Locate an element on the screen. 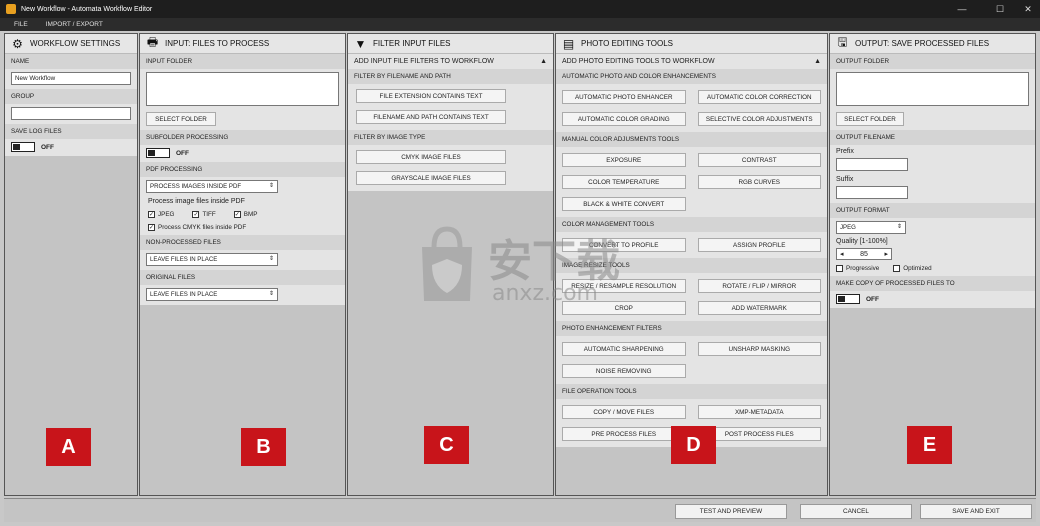  add-filters-label: ADD INPUT FILE FILTERS TO WORKFLOW is located at coordinates (424, 61).